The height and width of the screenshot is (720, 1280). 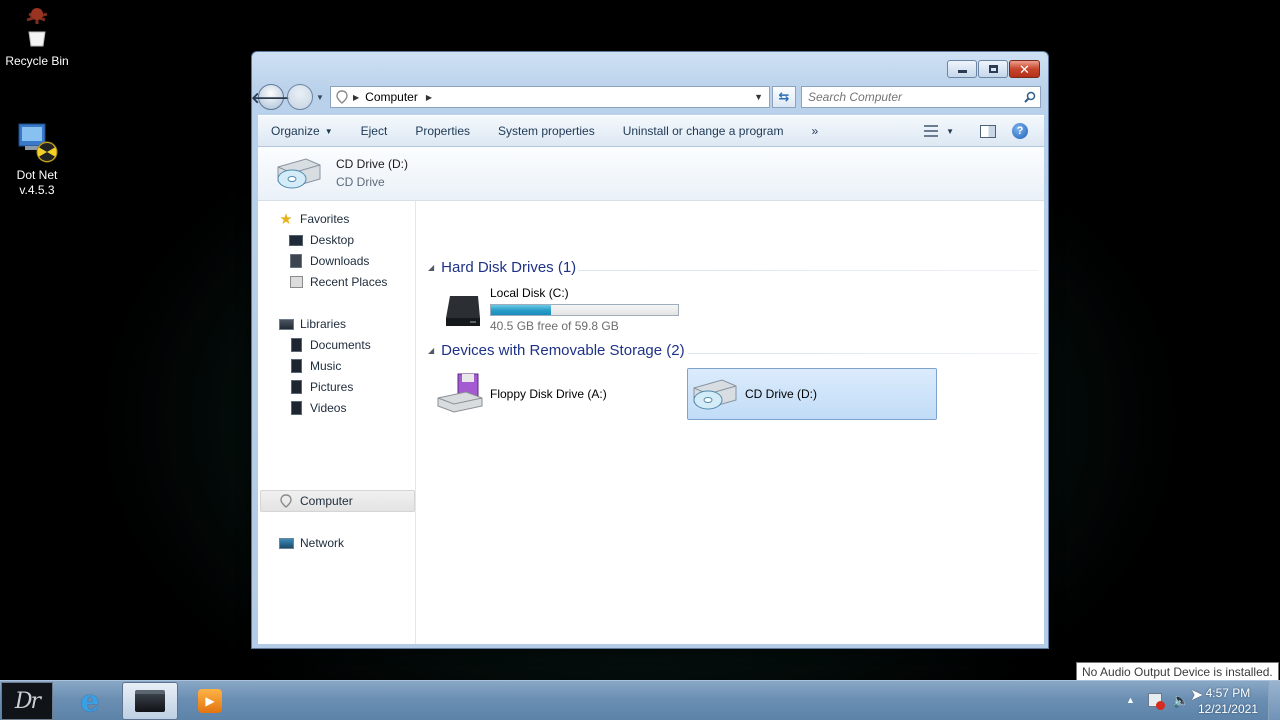 What do you see at coordinates (429, 97) in the screenshot?
I see `address-crumb-arrow-icon: ▶` at bounding box center [429, 97].